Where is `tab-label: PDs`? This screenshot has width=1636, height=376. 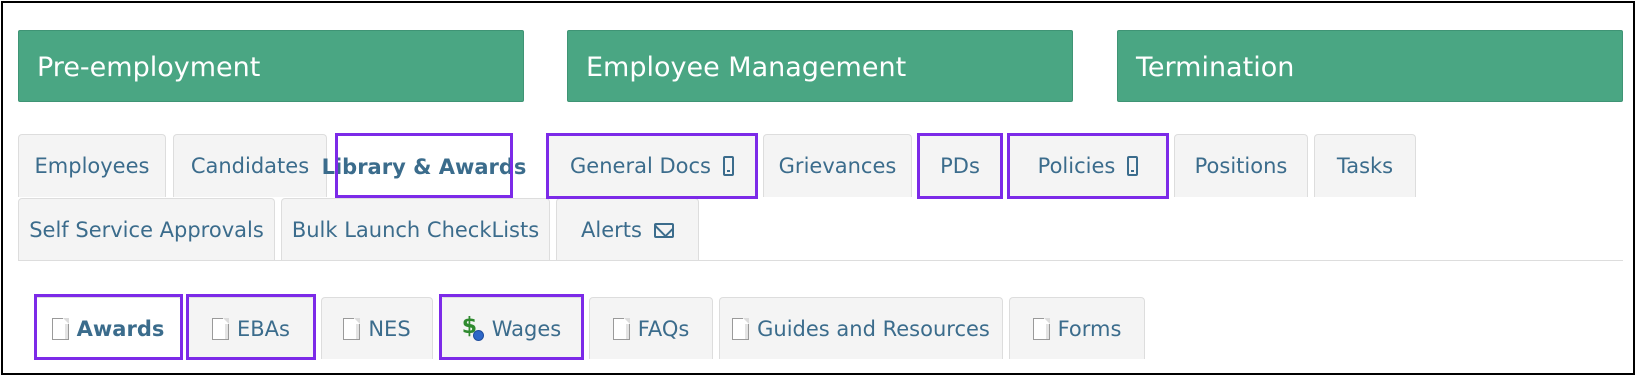 tab-label: PDs is located at coordinates (960, 166).